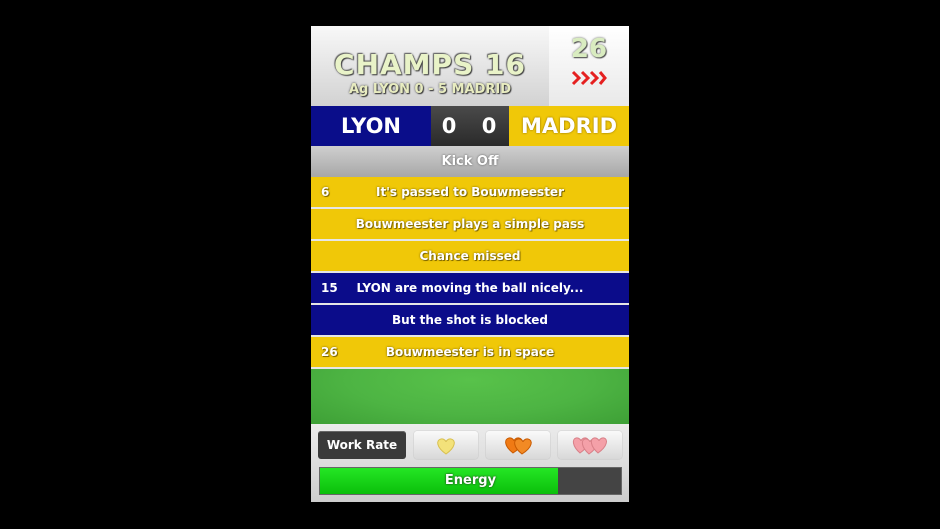  I want to click on match-clock: 26, so click(589, 66).